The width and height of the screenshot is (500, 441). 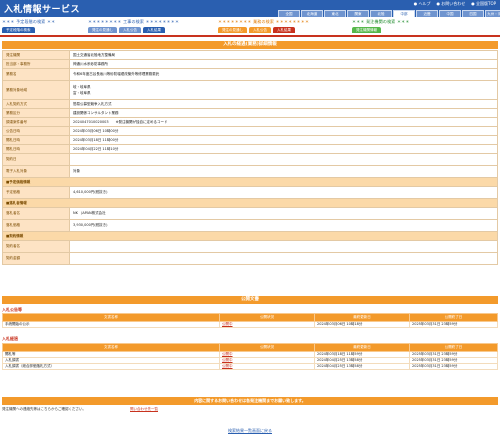 I want to click on tab-service-result: 入札結果, so click(x=284, y=30).